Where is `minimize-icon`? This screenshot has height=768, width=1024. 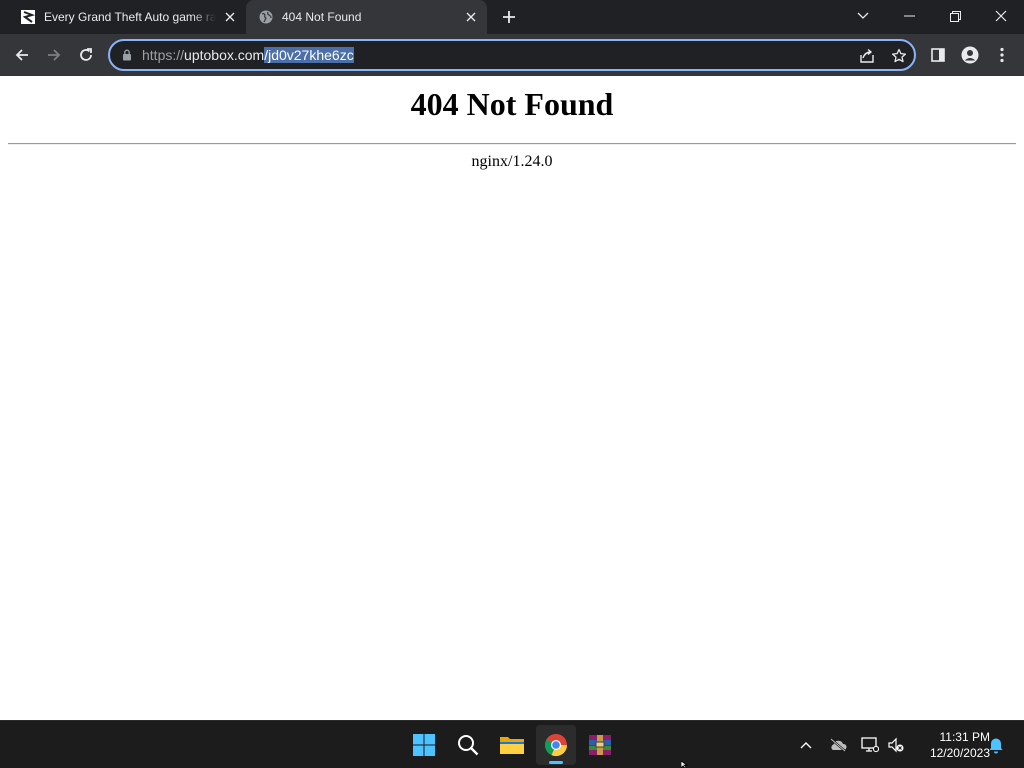 minimize-icon is located at coordinates (909, 16).